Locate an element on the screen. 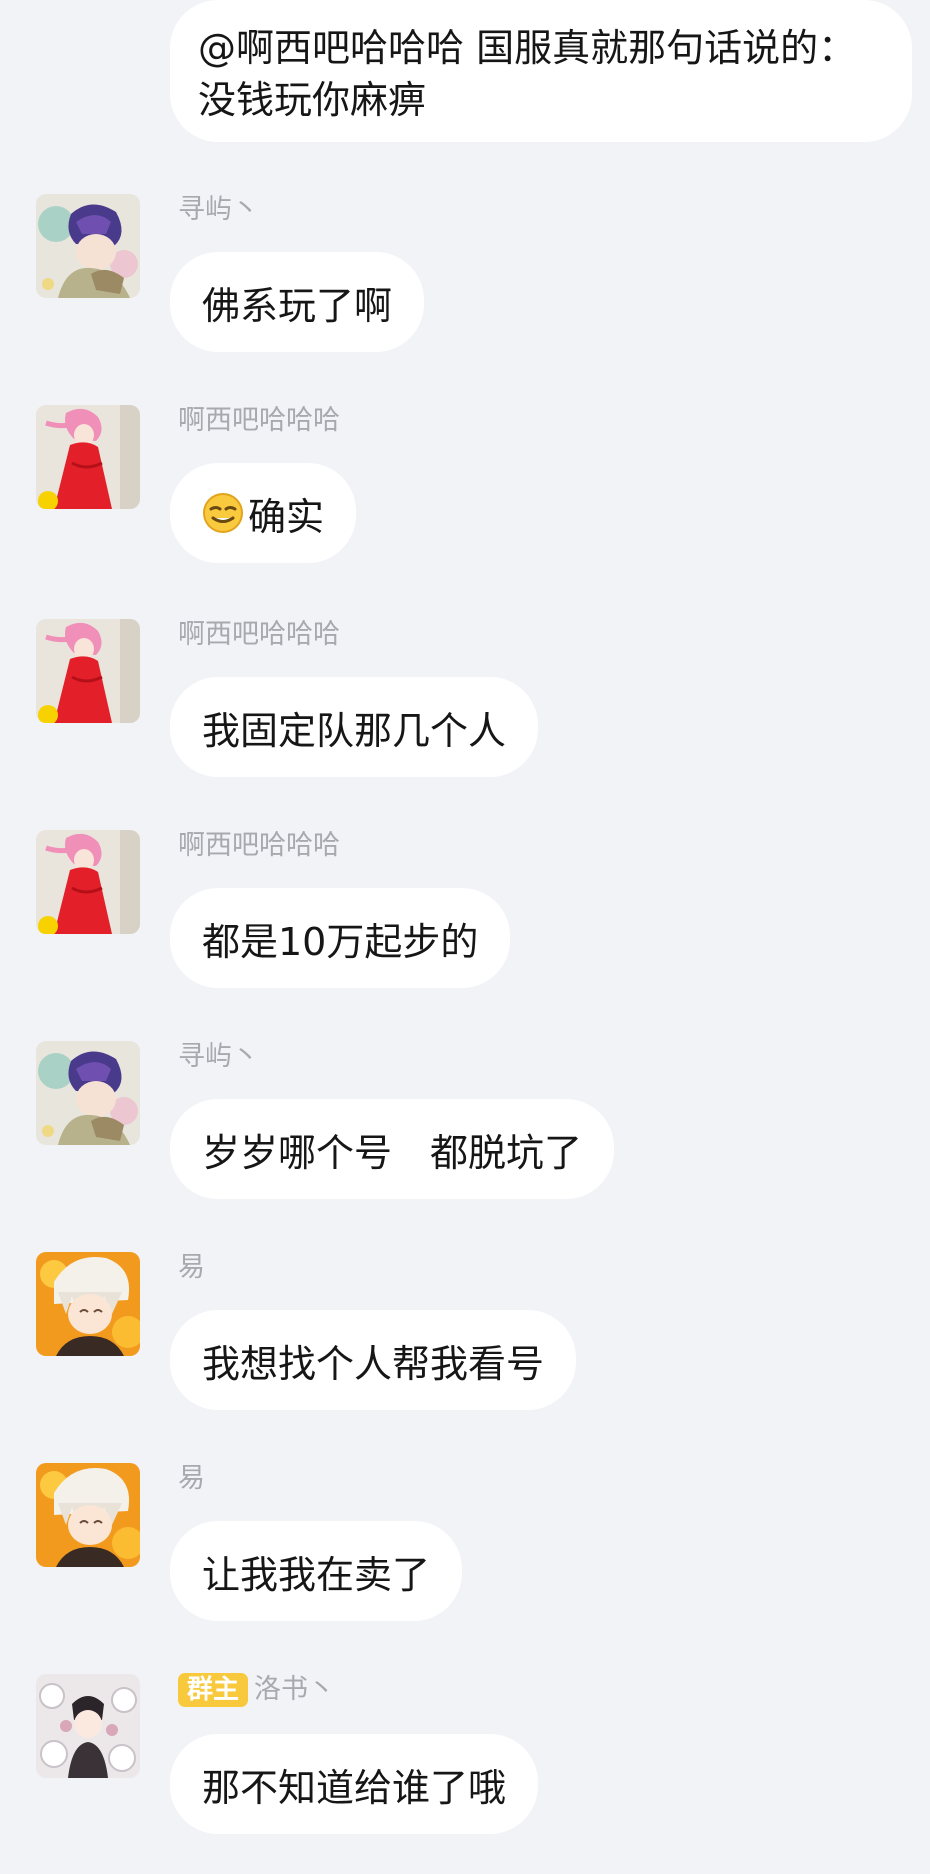 Image resolution: width=930 pixels, height=1874 pixels. sender-row: 群主 洛书丶 is located at coordinates (256, 1690).